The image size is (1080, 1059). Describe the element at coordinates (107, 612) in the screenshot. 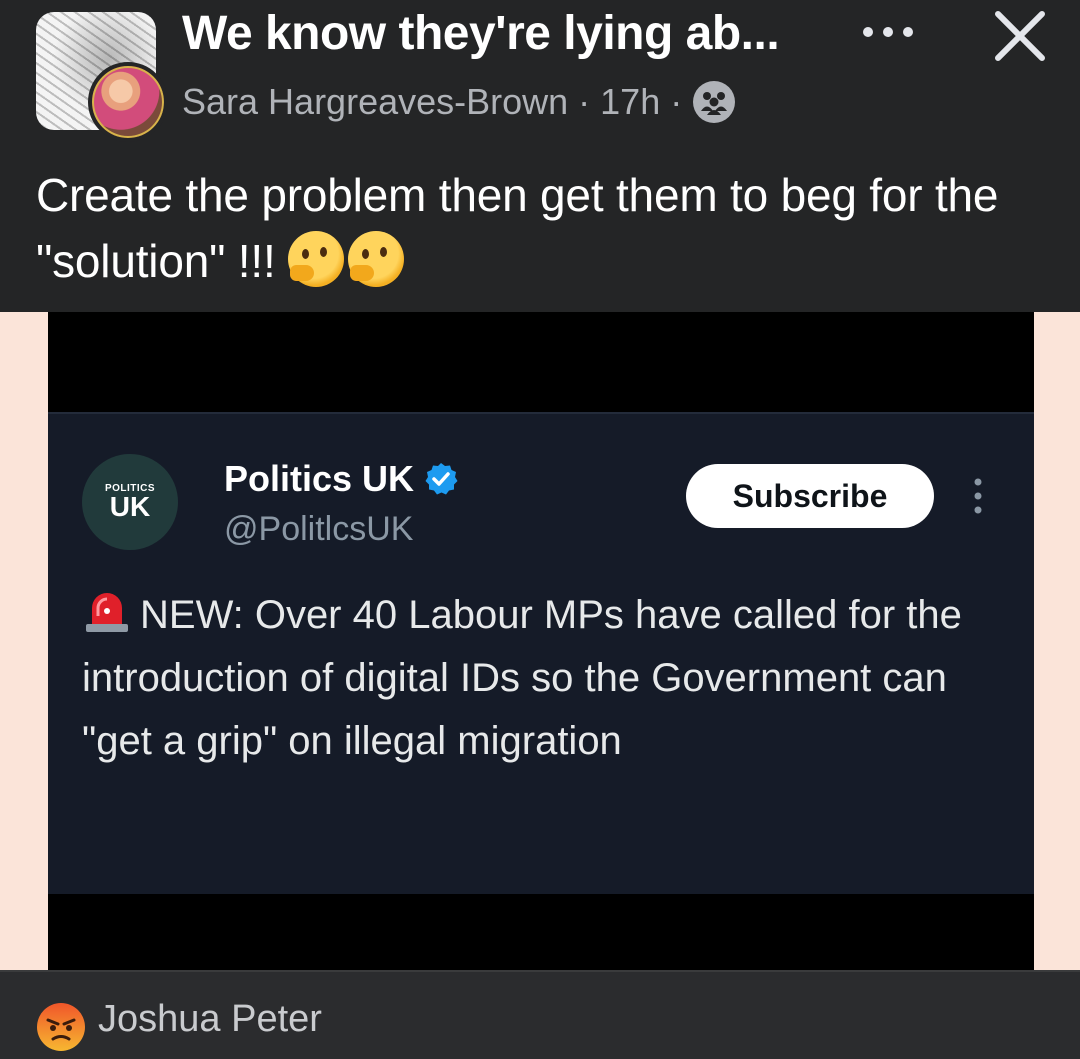

I see `siren-icon` at that location.